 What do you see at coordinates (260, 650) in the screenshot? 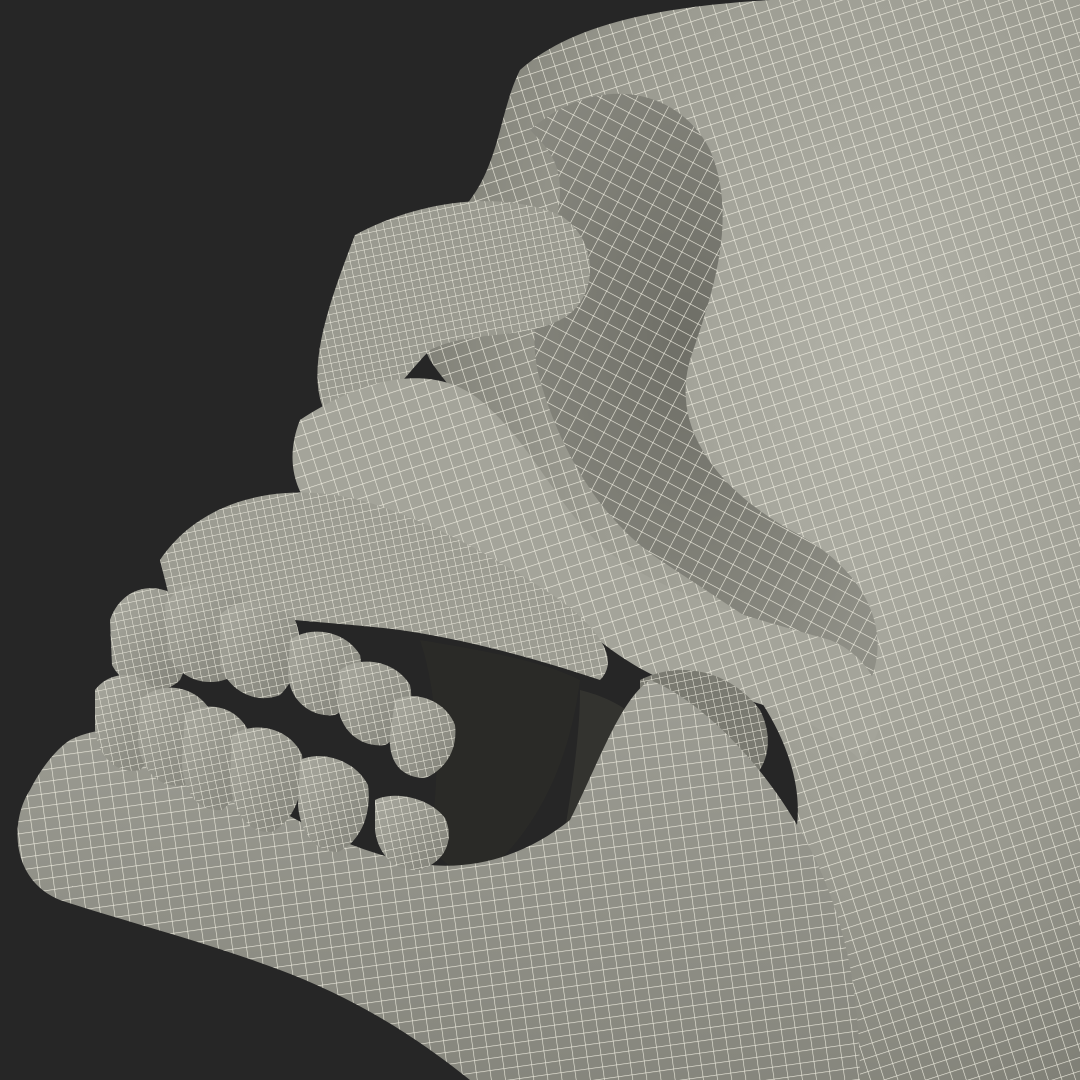
I see `upper-tooth` at bounding box center [260, 650].